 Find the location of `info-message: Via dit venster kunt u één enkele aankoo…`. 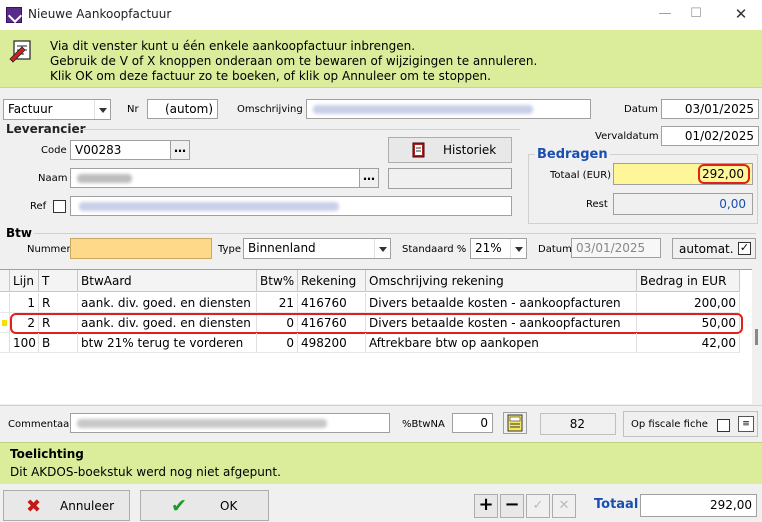

info-message: Via dit venster kunt u één enkele aankoo… is located at coordinates (294, 61).